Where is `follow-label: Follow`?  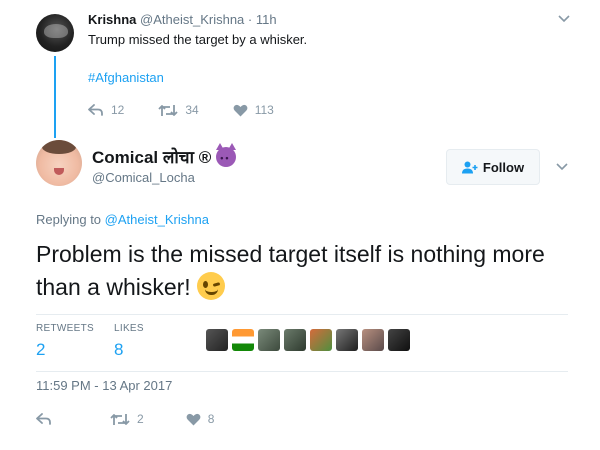 follow-label: Follow is located at coordinates (503, 167).